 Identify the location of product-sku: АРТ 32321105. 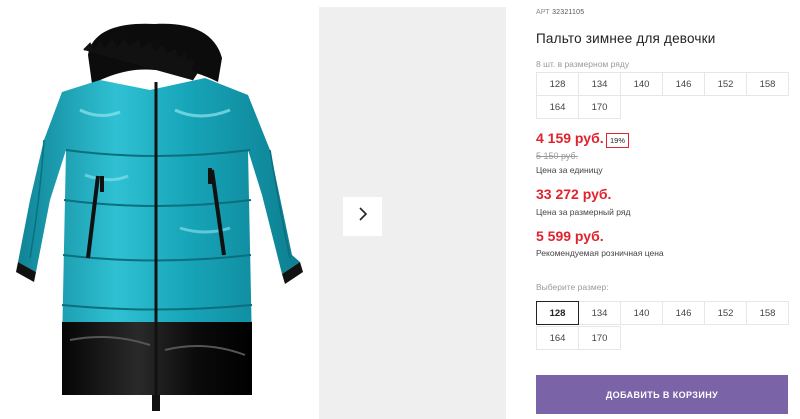
(560, 12).